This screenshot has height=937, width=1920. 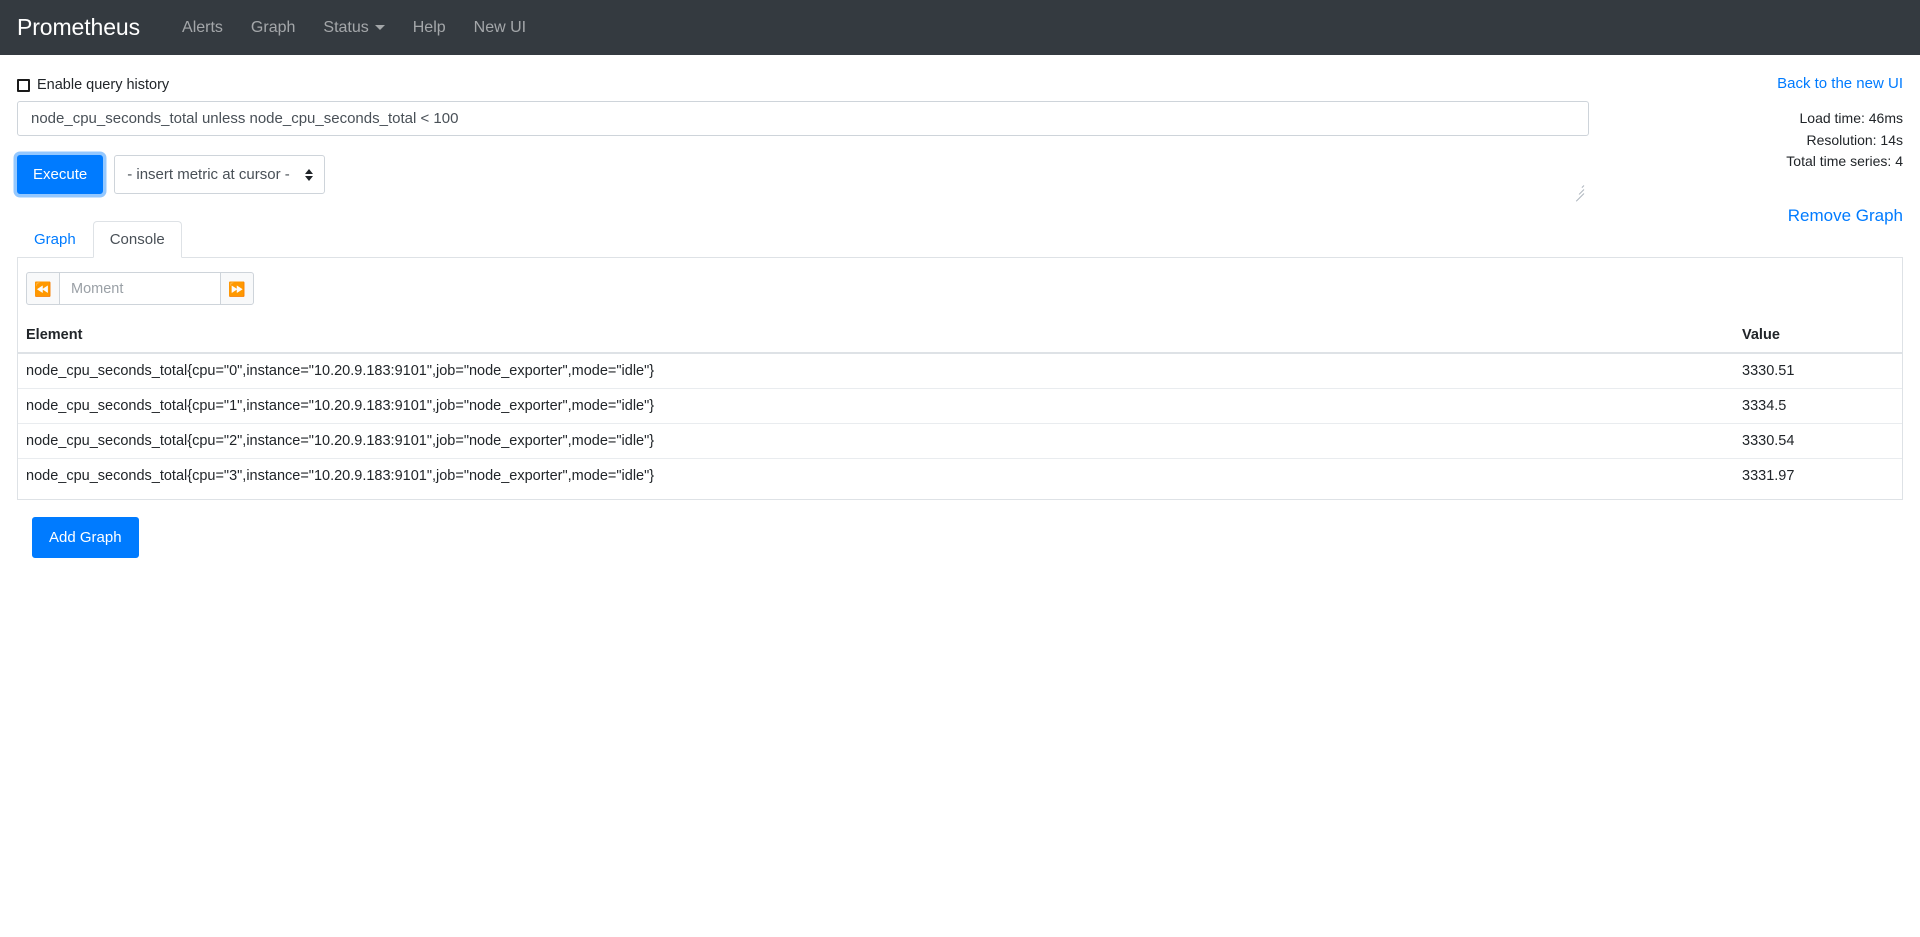 I want to click on nav-links: Alerts Graph Status Help New UI, so click(x=354, y=28).